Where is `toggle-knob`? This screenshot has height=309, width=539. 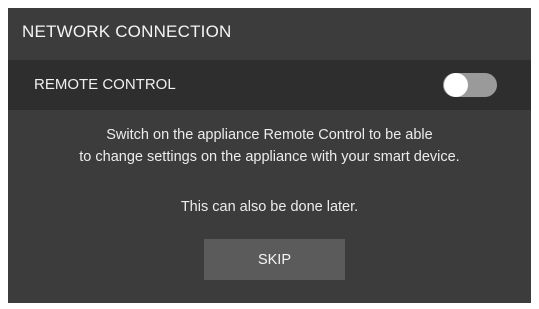 toggle-knob is located at coordinates (456, 85).